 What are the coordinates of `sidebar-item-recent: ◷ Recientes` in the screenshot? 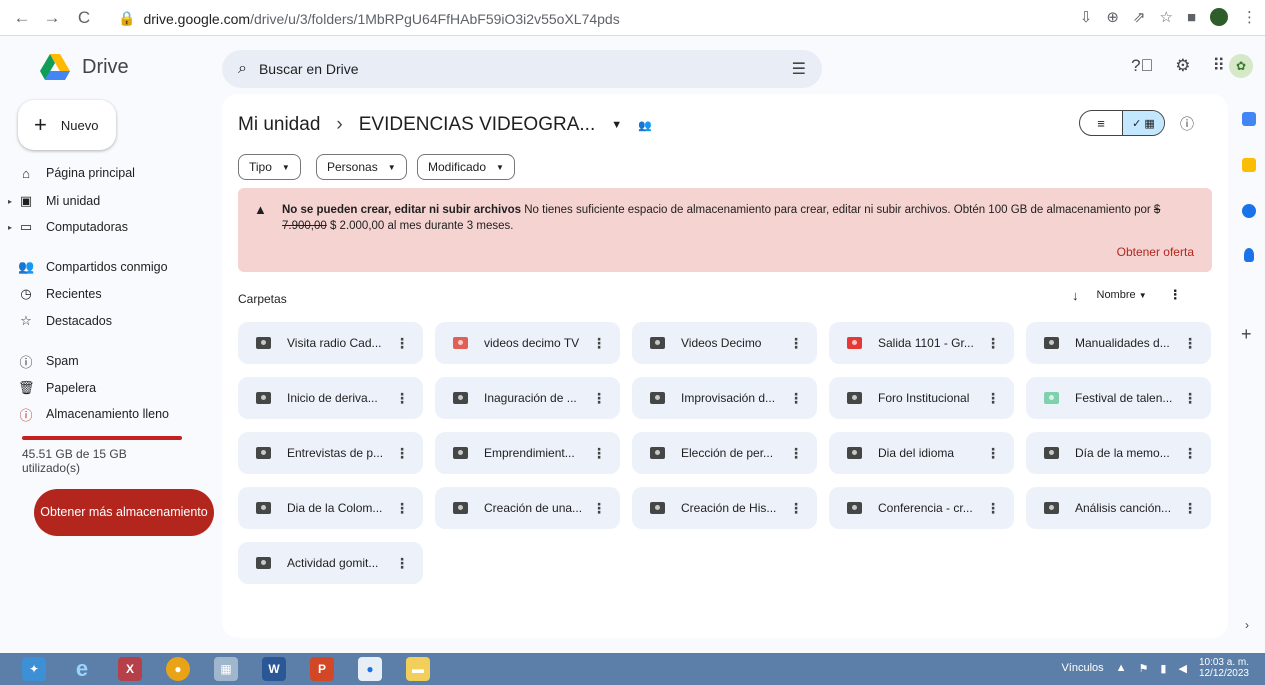 It's located at (59, 294).